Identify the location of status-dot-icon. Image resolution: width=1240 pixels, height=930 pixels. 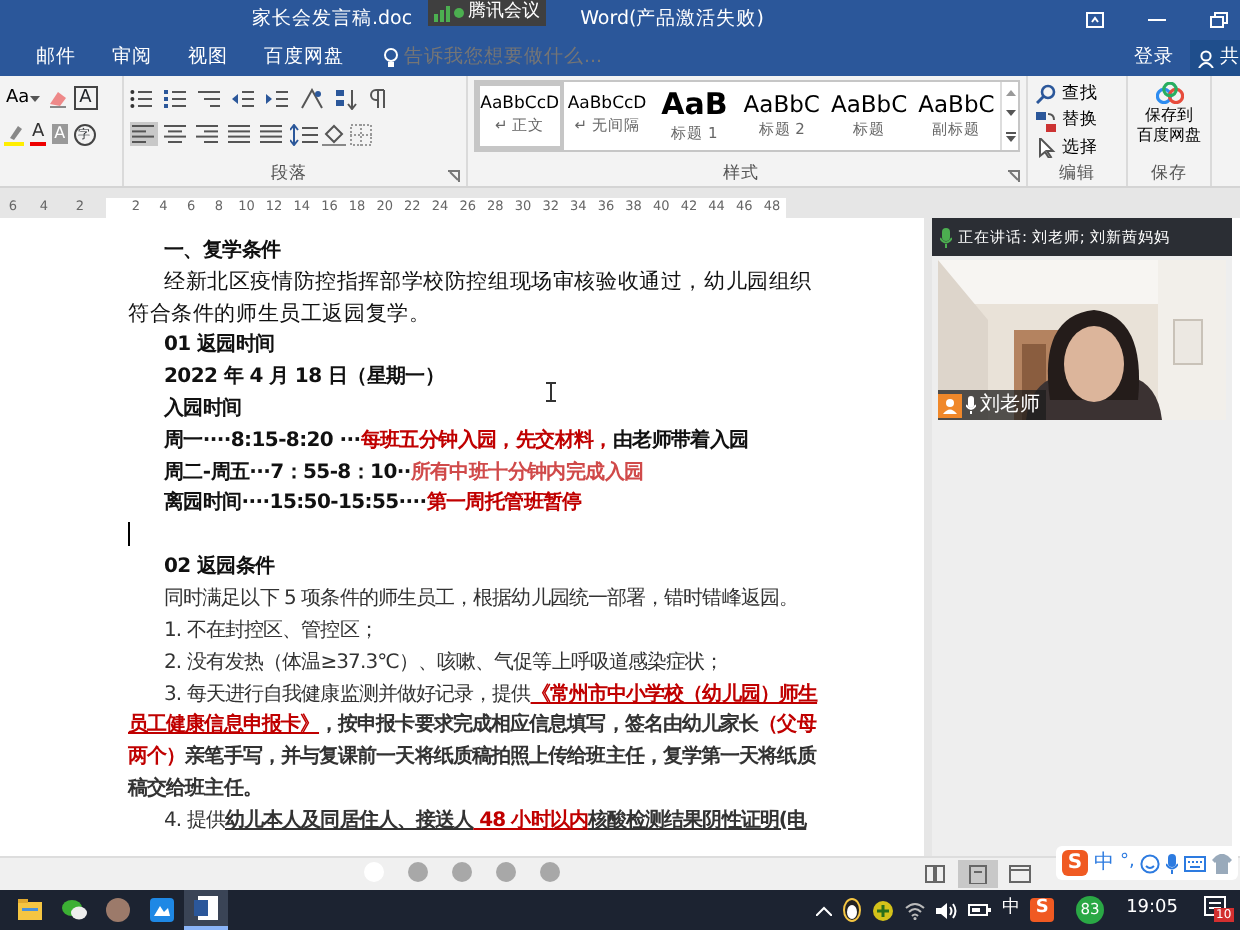
(459, 13).